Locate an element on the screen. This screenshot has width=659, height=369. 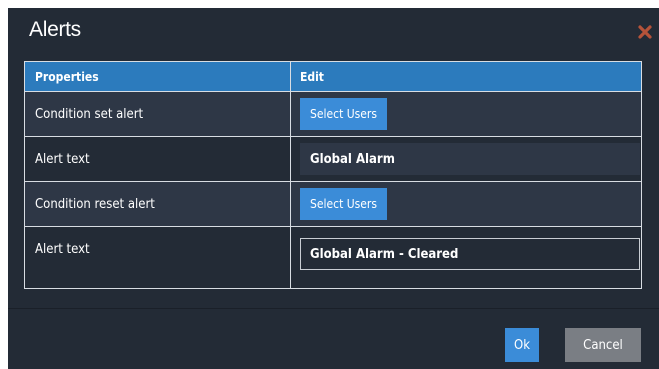
alert-text-reset-input is located at coordinates (470, 254).